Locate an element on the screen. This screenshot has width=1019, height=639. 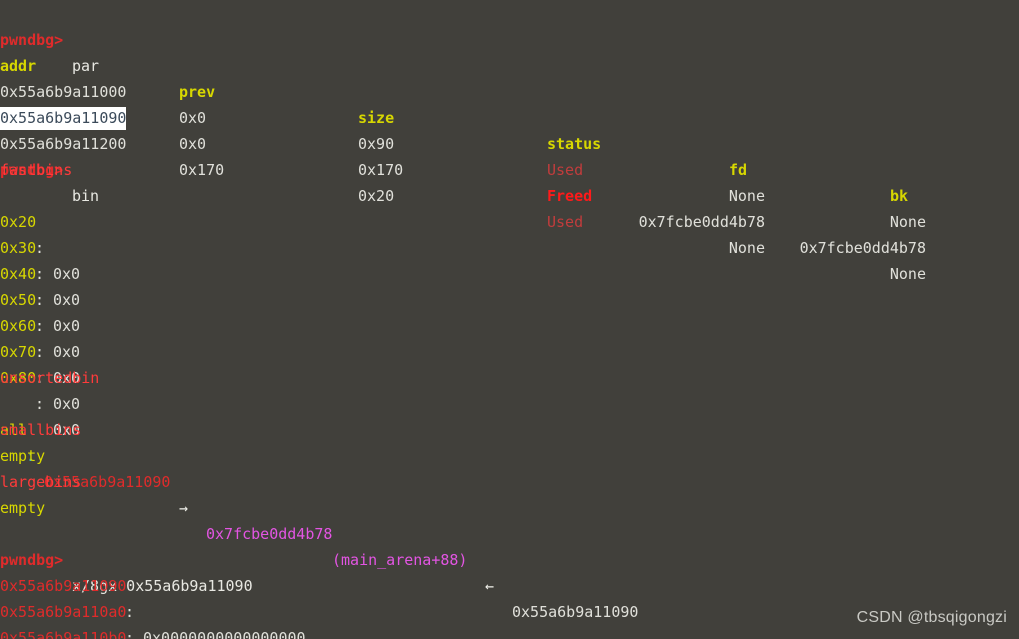
column-header-status: status is located at coordinates (574, 144).